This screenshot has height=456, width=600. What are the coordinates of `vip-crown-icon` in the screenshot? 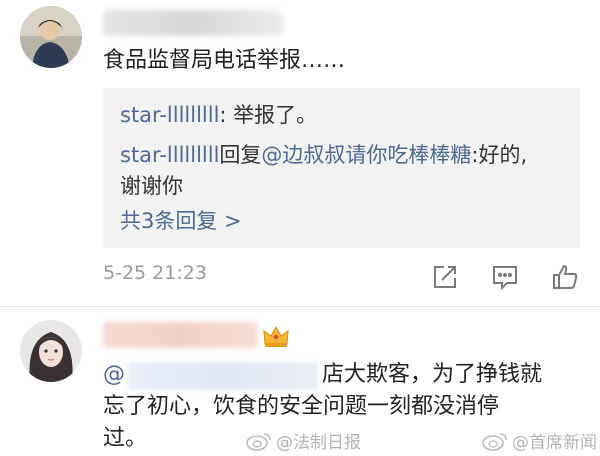 It's located at (276, 336).